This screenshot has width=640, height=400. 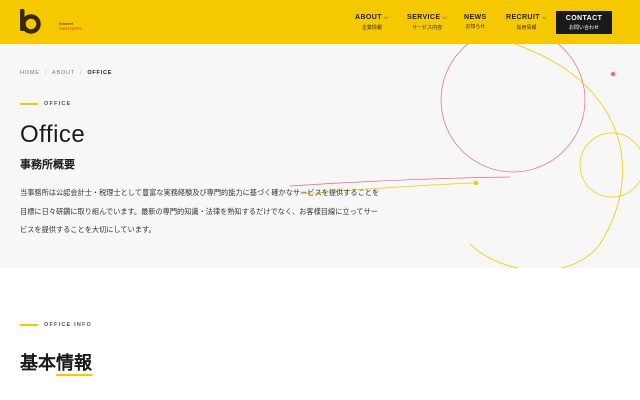 What do you see at coordinates (475, 17) in the screenshot?
I see `nav-news-label: NEWS` at bounding box center [475, 17].